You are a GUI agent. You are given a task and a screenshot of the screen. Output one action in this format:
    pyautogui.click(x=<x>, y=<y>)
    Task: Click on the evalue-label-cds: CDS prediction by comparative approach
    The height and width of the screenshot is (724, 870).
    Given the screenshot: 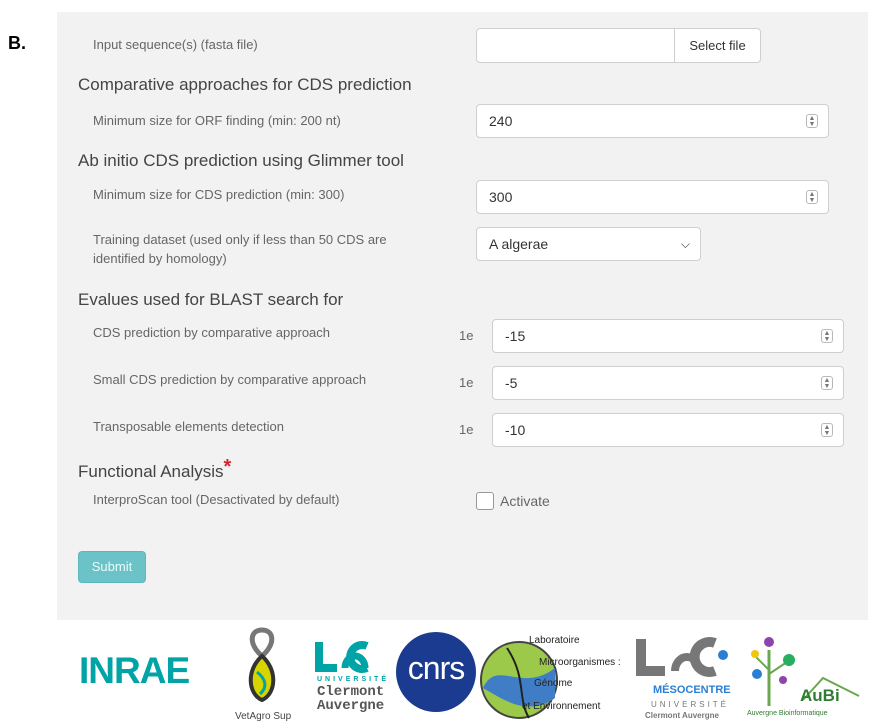 What is the action you would take?
    pyautogui.click(x=212, y=332)
    